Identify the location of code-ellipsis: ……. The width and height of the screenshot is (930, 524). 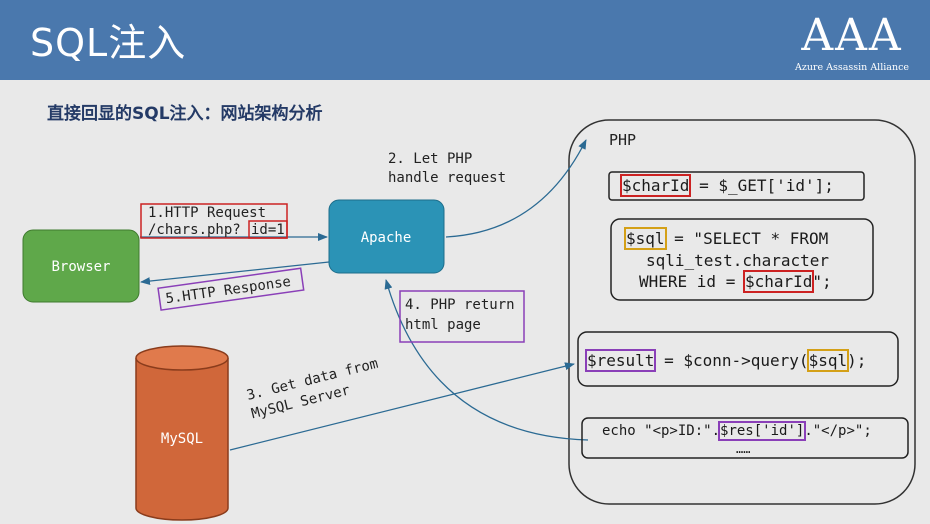
(743, 449).